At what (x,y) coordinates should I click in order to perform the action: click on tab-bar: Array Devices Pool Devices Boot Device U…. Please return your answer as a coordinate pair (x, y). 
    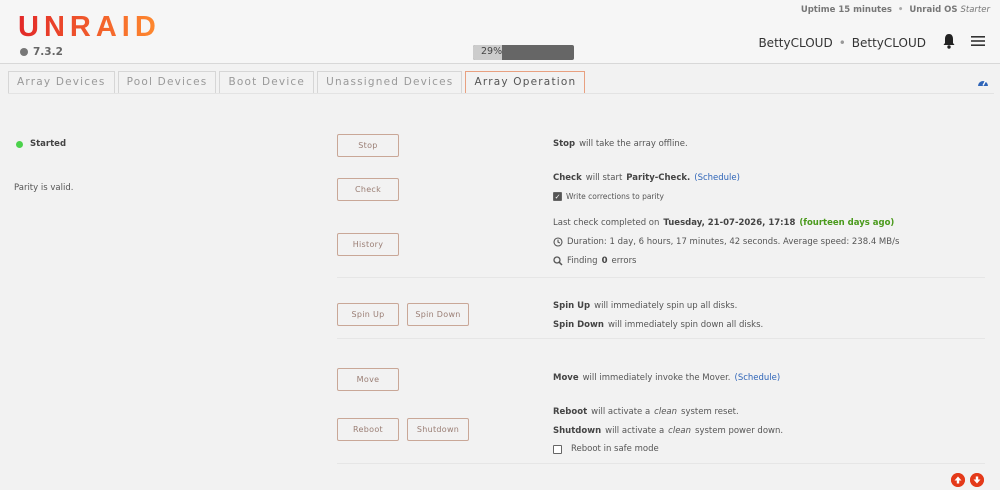
    Looking at the image, I should click on (297, 82).